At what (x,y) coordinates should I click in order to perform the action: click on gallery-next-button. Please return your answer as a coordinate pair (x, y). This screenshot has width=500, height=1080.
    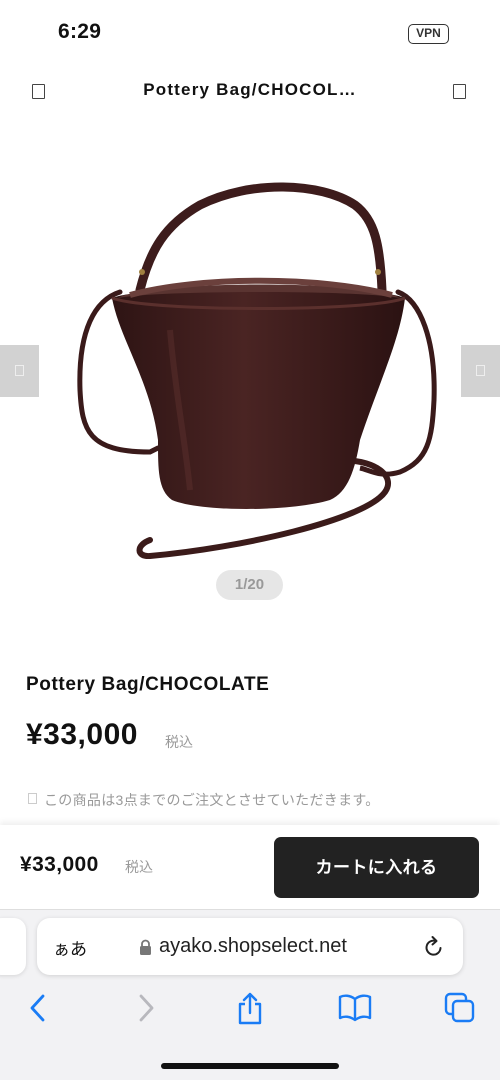
    Looking at the image, I should click on (480, 371).